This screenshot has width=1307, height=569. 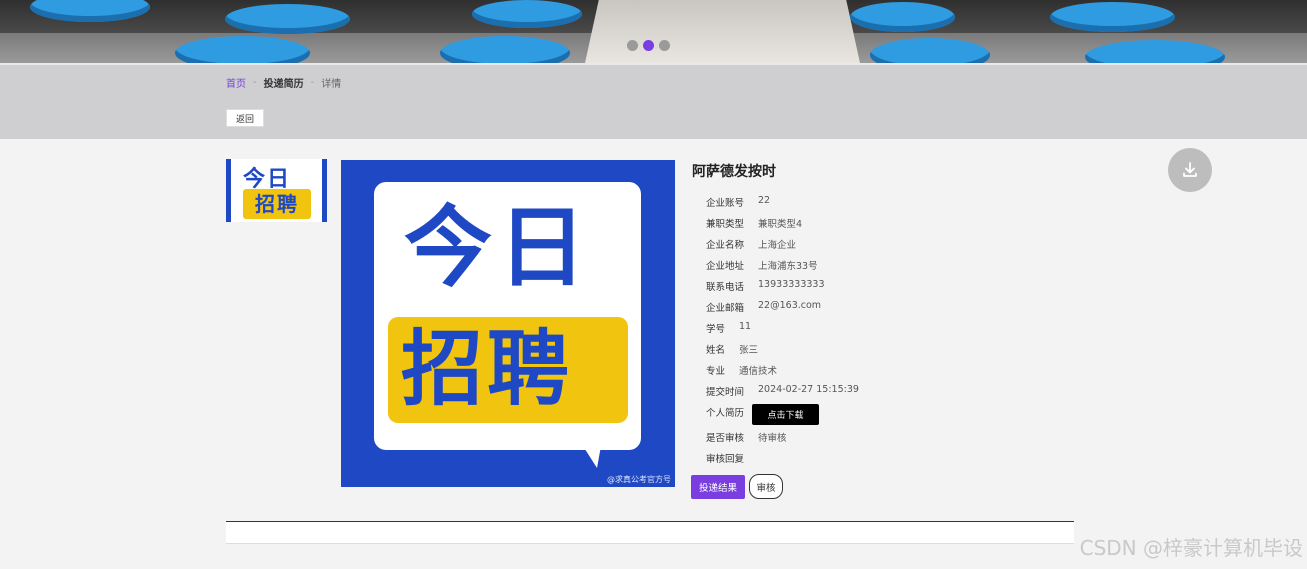 I want to click on header-band, so click(x=653, y=101).